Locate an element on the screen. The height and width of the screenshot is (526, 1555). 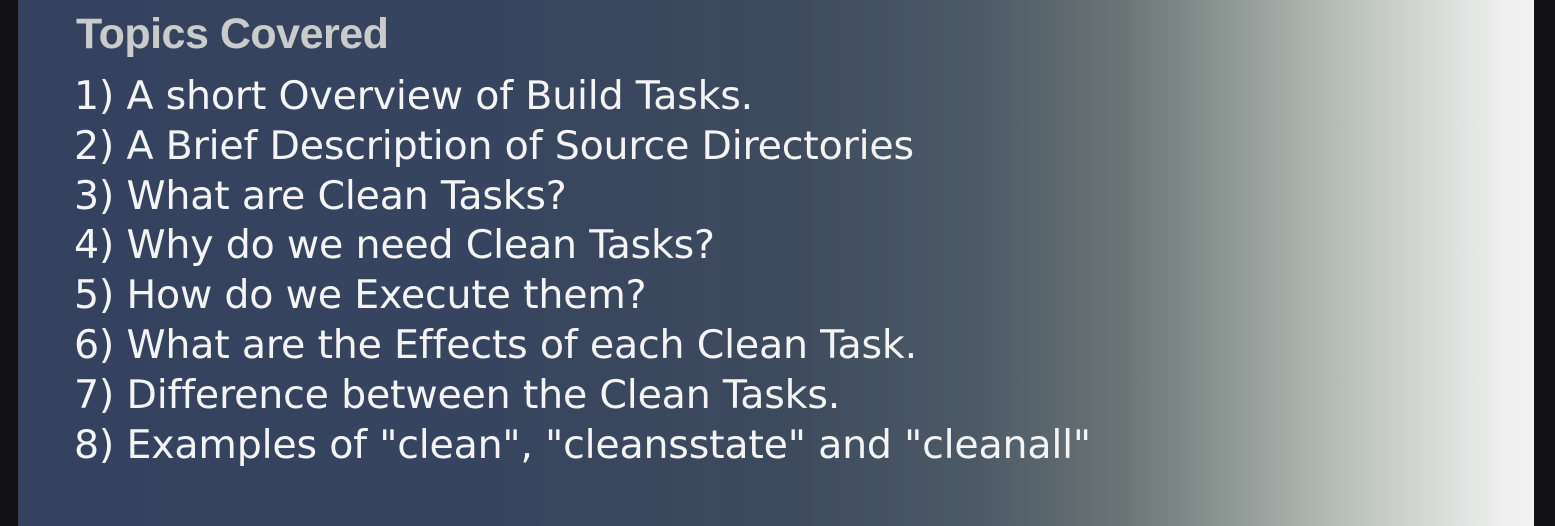
topic-item: 3) What are Clean Tasks? is located at coordinates (320, 195).